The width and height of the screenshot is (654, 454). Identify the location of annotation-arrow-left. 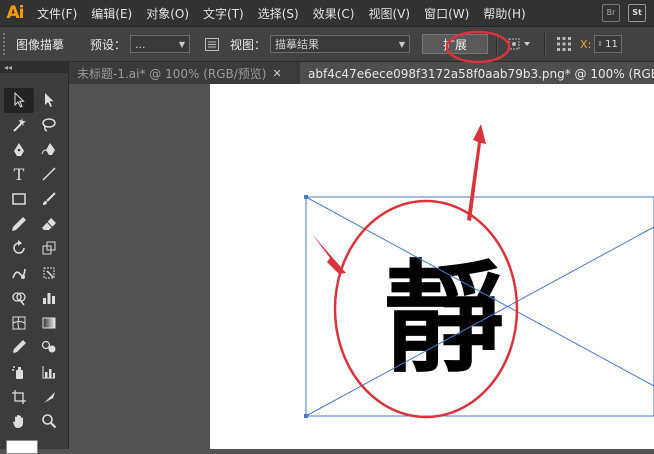
(329, 254).